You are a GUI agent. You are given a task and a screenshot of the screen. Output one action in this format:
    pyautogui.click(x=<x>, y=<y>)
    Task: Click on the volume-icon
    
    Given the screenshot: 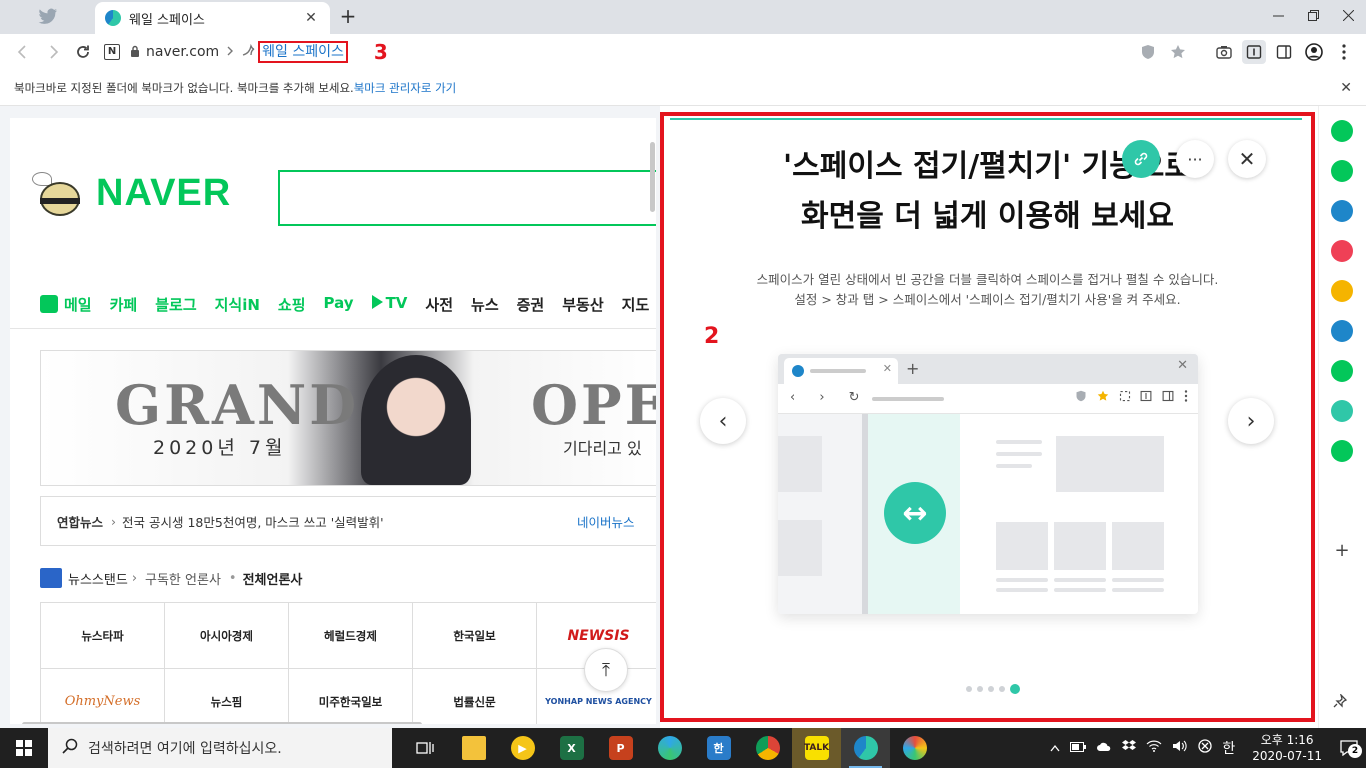 What is the action you would take?
    pyautogui.click(x=1180, y=748)
    